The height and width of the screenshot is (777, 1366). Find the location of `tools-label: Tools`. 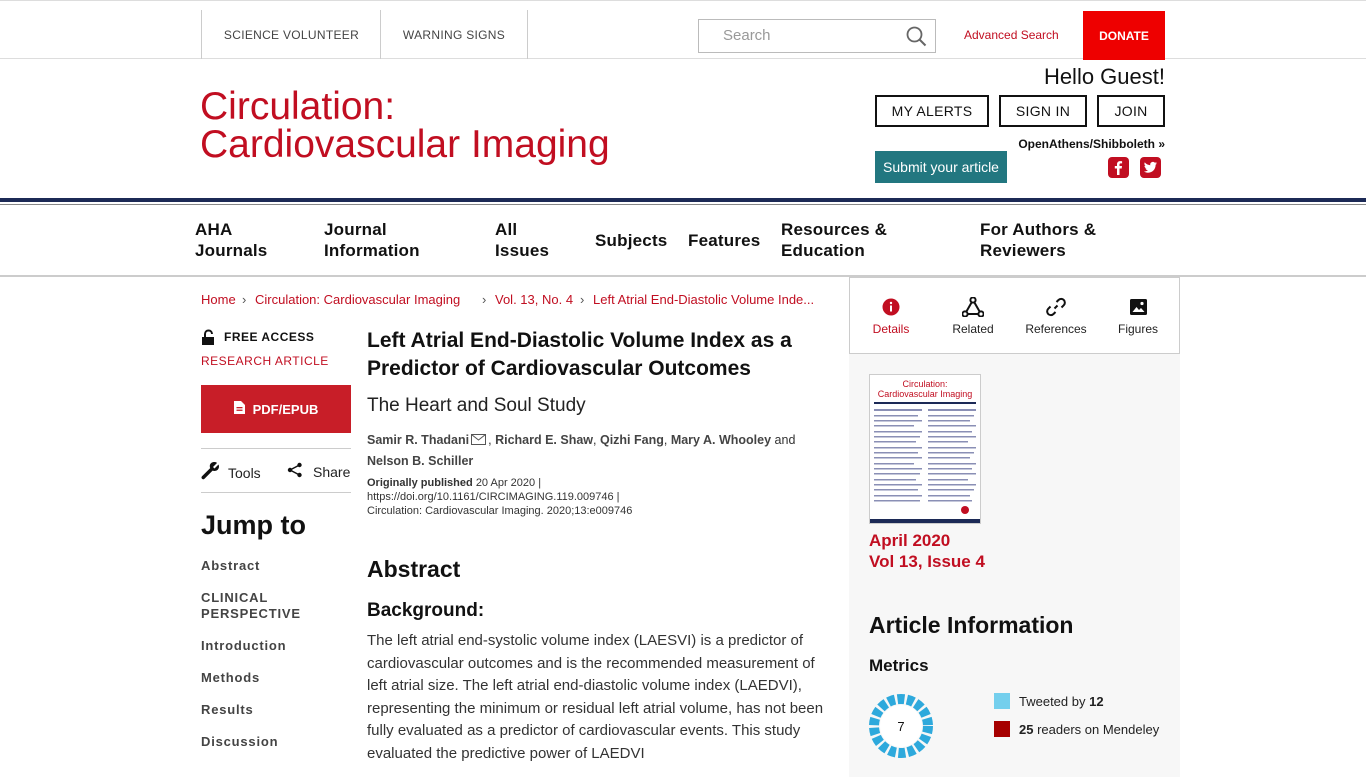

tools-label: Tools is located at coordinates (244, 472).